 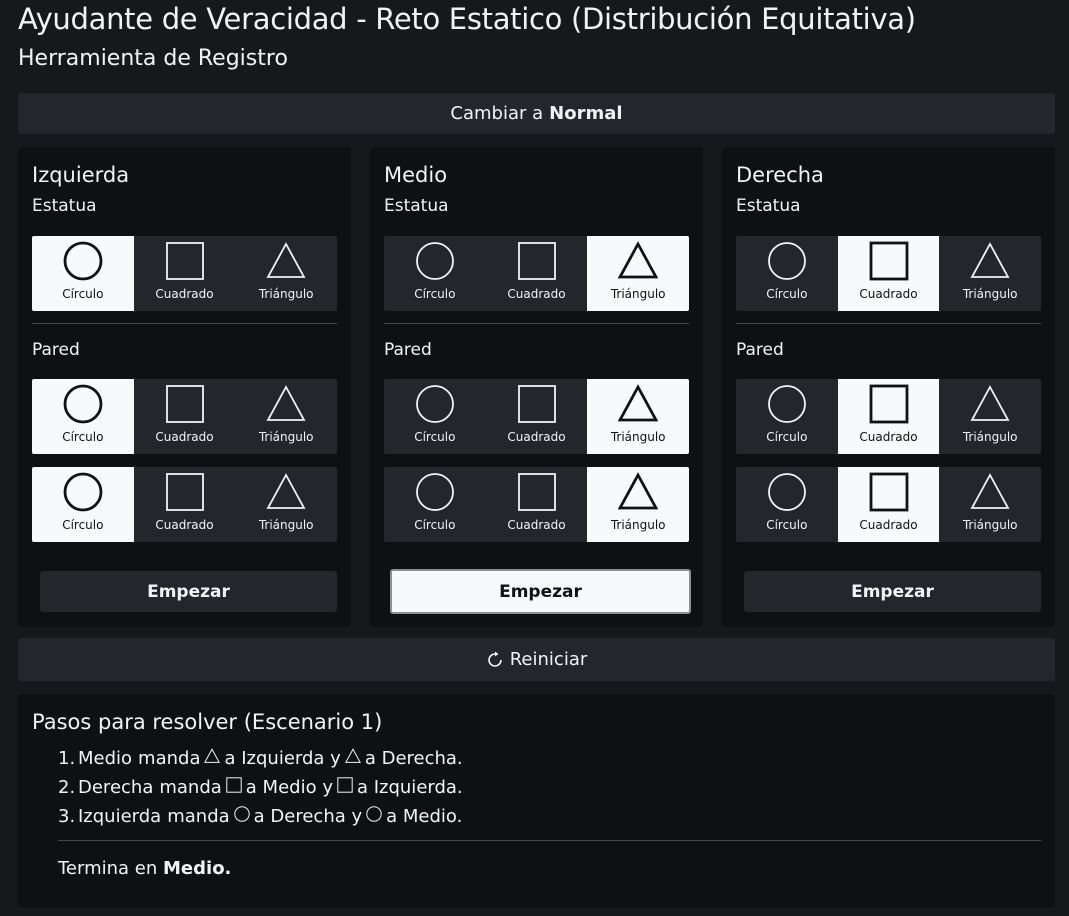 I want to click on column-title: Derecha, so click(x=780, y=175).